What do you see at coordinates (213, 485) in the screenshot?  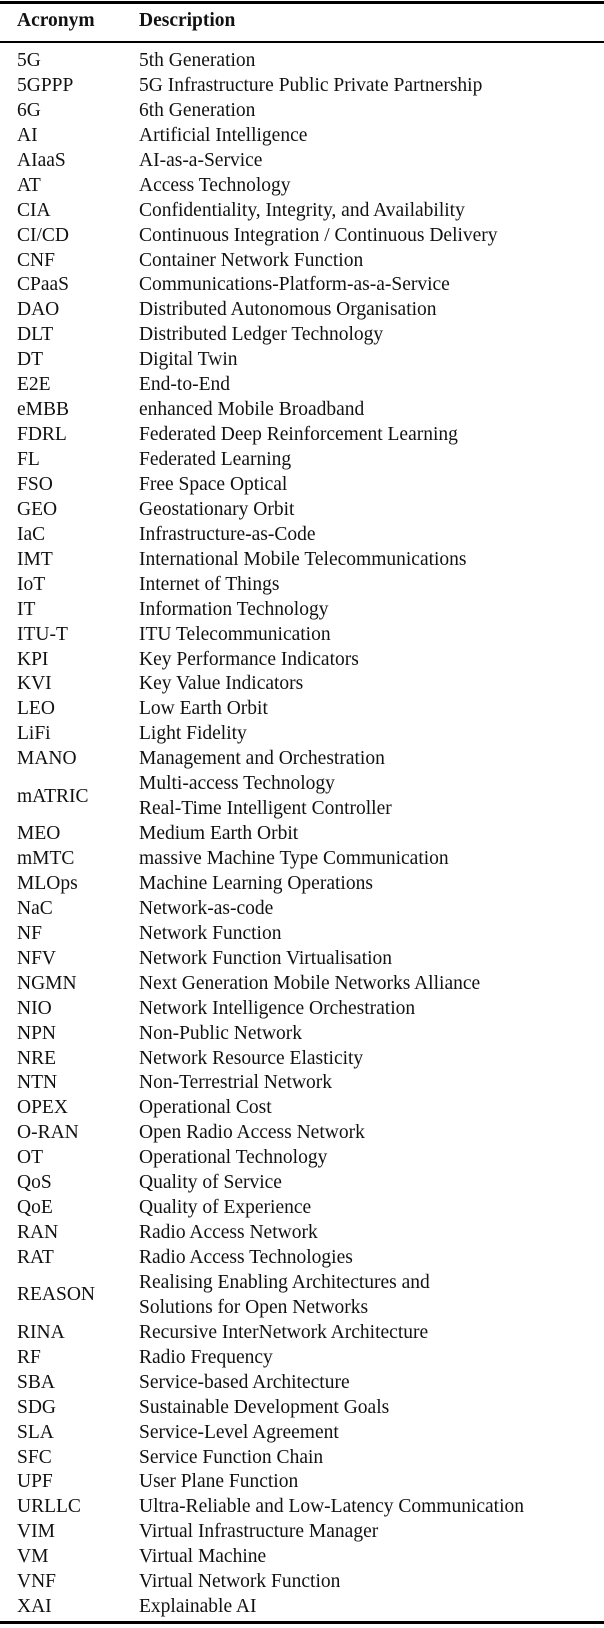 I see `description-cell: Free Space Optical` at bounding box center [213, 485].